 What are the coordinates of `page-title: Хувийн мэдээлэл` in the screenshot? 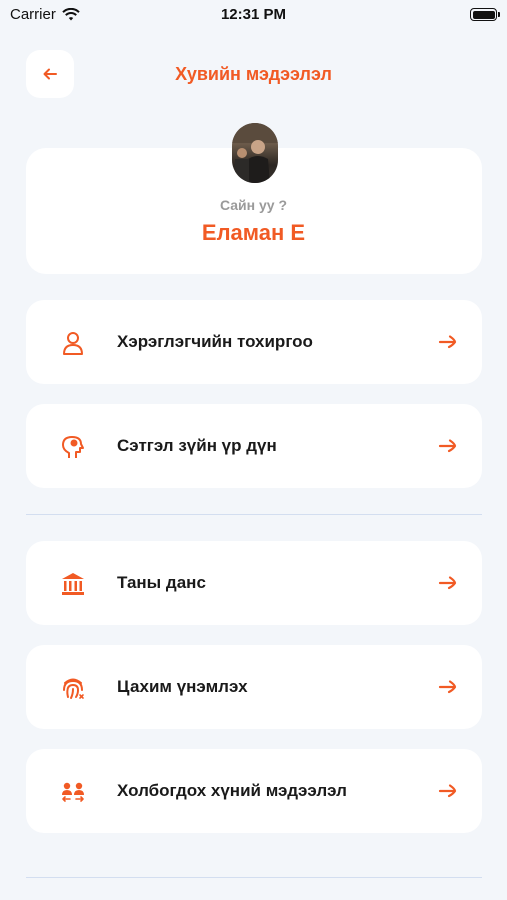 It's located at (253, 74).